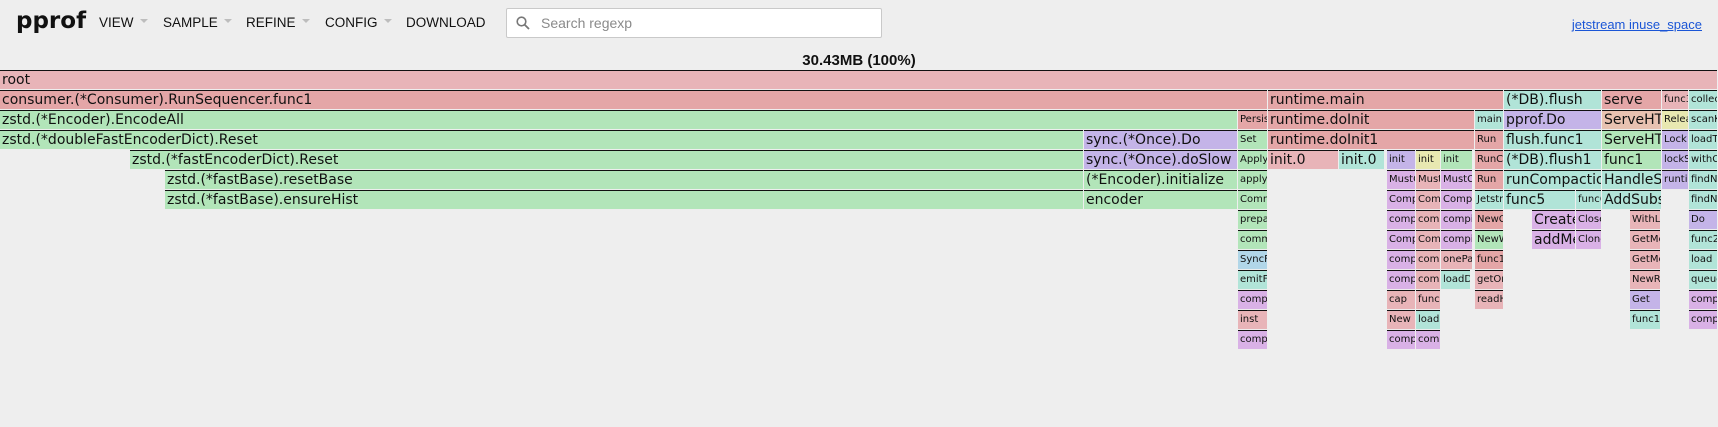 The height and width of the screenshot is (427, 1718). Describe the element at coordinates (358, 22) in the screenshot. I see `menu-config: CONFIG` at that location.